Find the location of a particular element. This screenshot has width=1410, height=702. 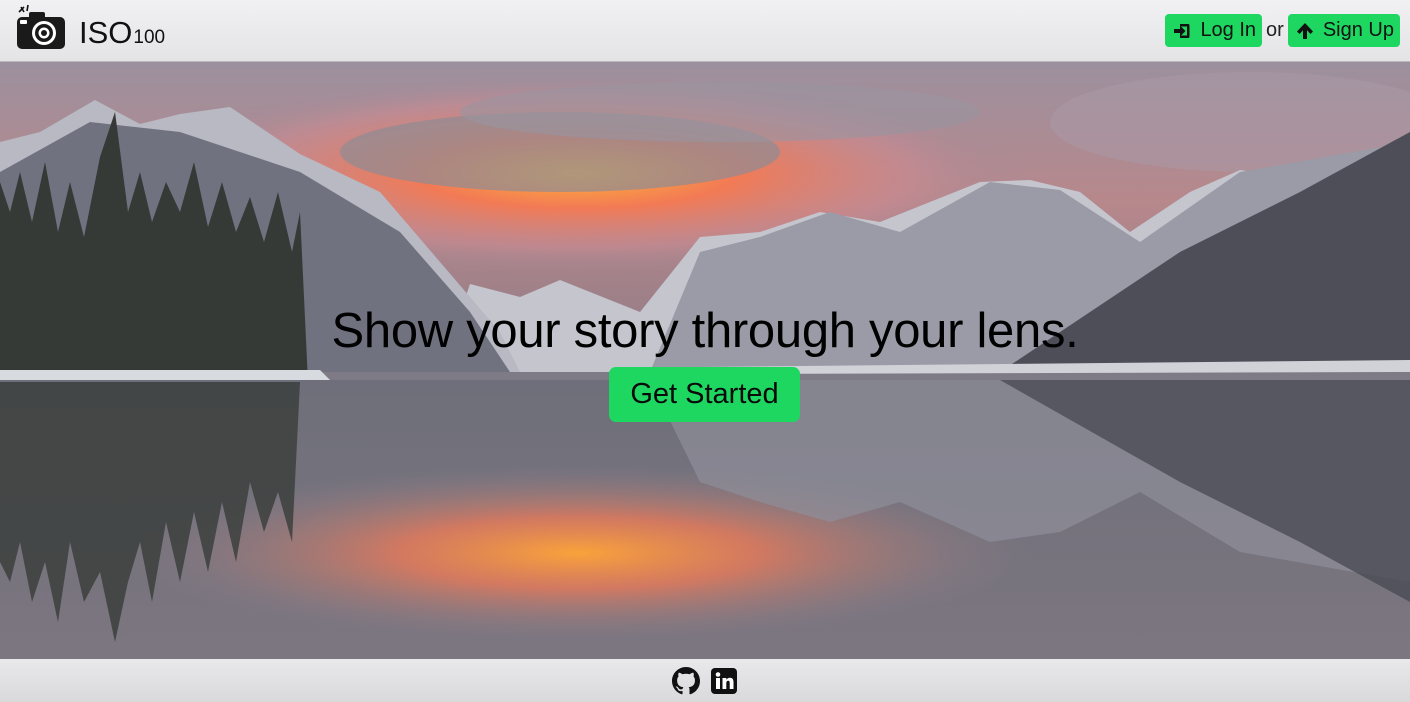

linkedin-icon is located at coordinates (724, 680).